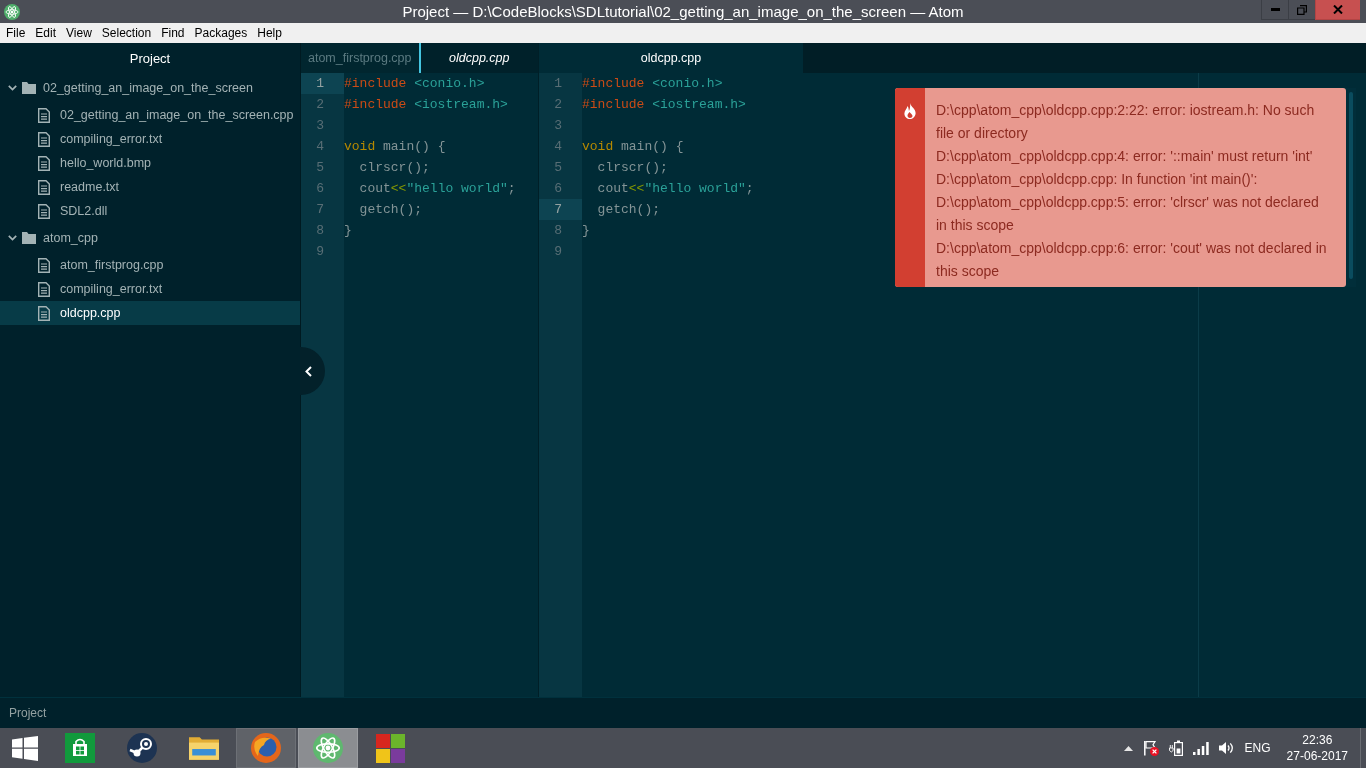 This screenshot has height=768, width=1366. What do you see at coordinates (16, 33) in the screenshot?
I see `menu-item: File` at bounding box center [16, 33].